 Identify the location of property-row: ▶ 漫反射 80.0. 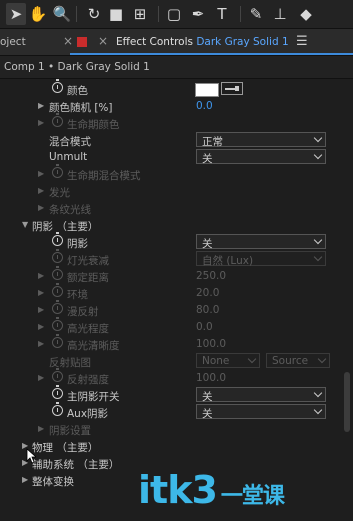
(170, 309).